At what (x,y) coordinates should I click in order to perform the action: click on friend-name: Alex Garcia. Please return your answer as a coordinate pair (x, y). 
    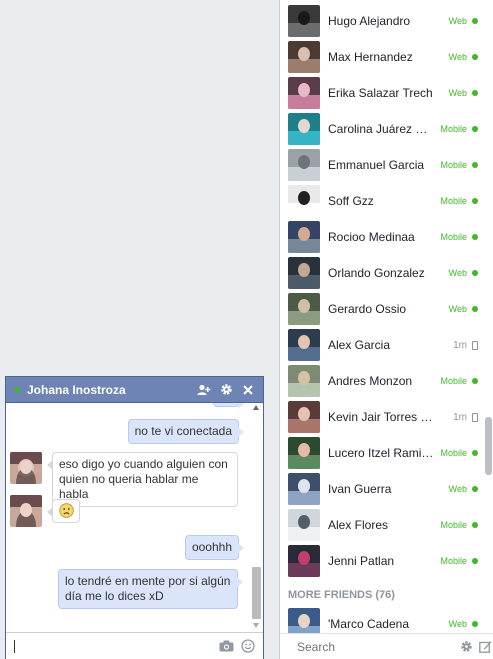
    Looking at the image, I should click on (381, 345).